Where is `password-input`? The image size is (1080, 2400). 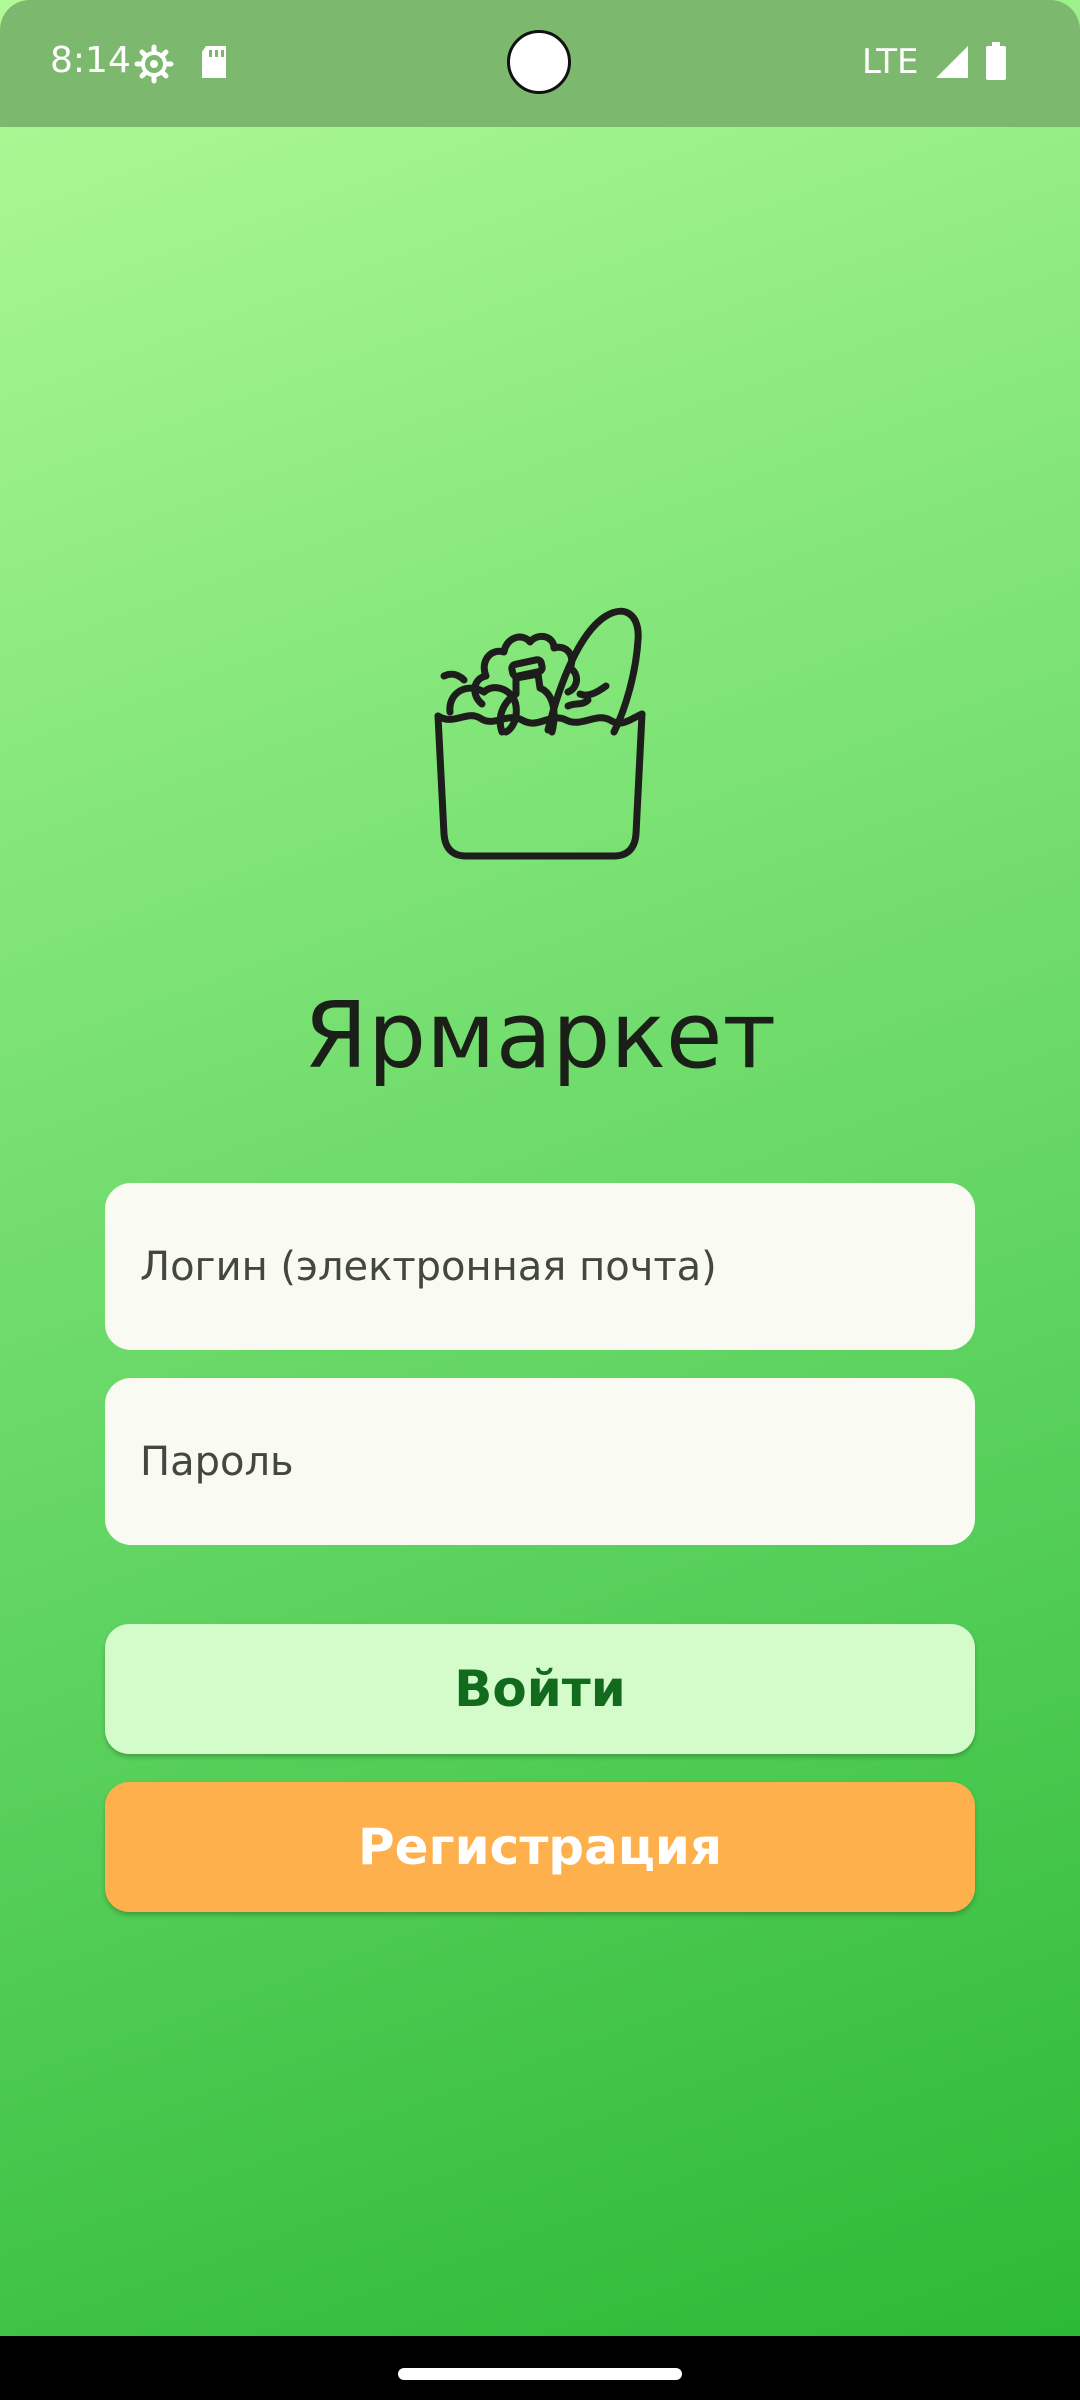 password-input is located at coordinates (556, 1461).